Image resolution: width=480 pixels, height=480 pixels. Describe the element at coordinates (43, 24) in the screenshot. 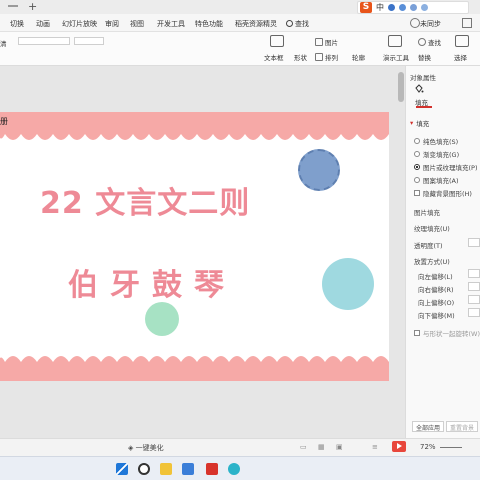

I see `menu-animation: 动画` at that location.